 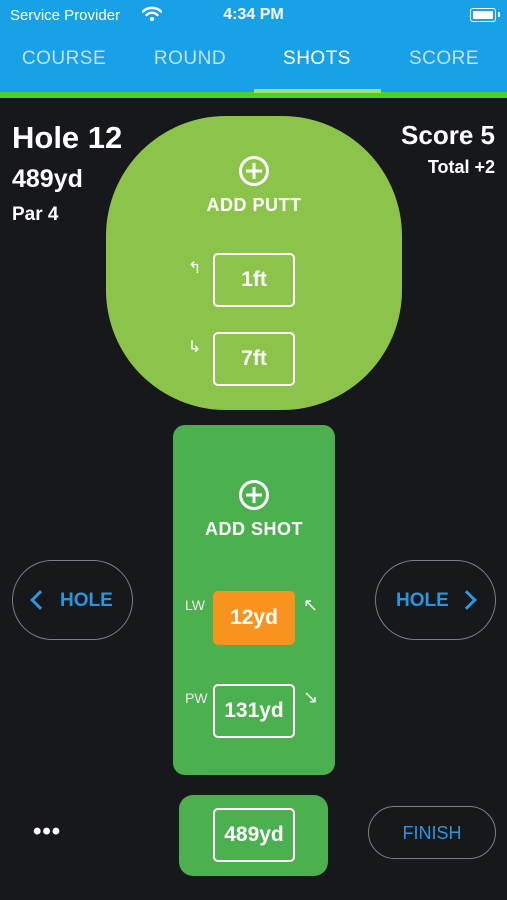 I want to click on score-label: Score 5, so click(x=448, y=135).